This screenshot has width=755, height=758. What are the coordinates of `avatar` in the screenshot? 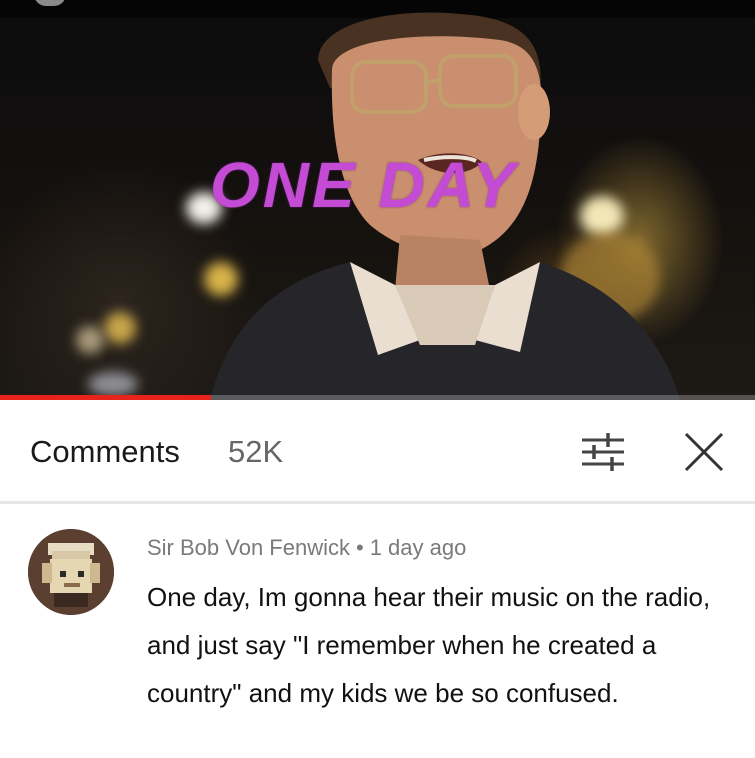 It's located at (71, 572).